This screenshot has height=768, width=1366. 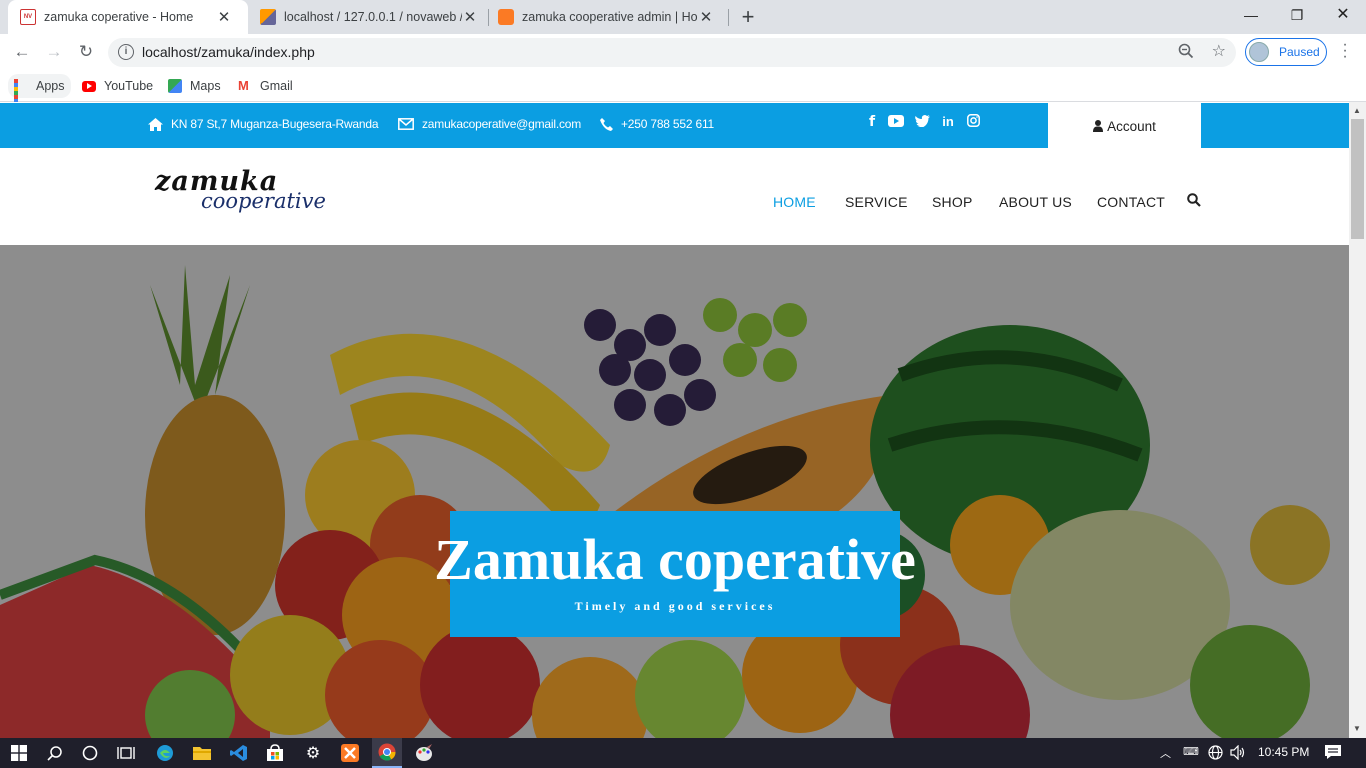 I want to click on bookmark-maps: Maps, so click(x=194, y=86).